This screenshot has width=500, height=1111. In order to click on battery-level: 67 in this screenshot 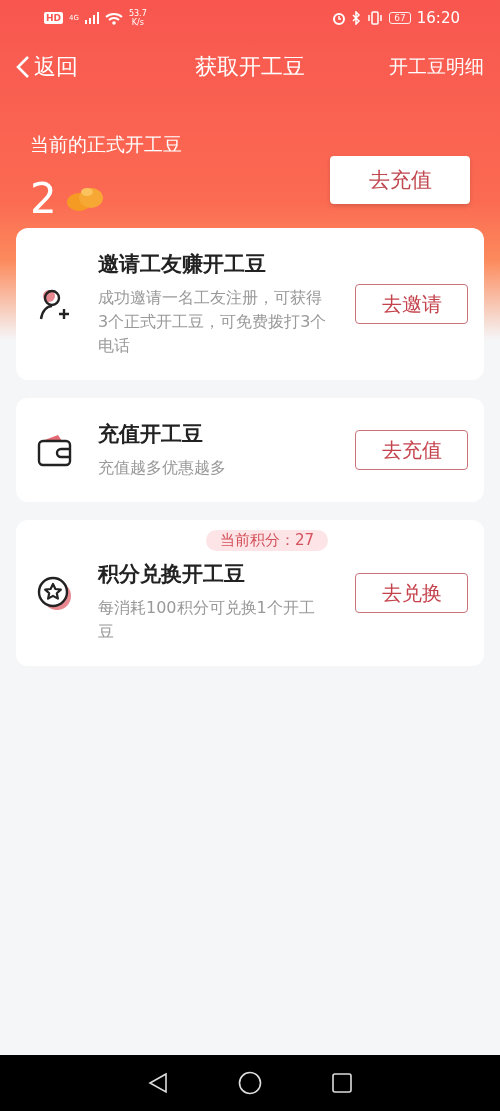, I will do `click(400, 18)`.